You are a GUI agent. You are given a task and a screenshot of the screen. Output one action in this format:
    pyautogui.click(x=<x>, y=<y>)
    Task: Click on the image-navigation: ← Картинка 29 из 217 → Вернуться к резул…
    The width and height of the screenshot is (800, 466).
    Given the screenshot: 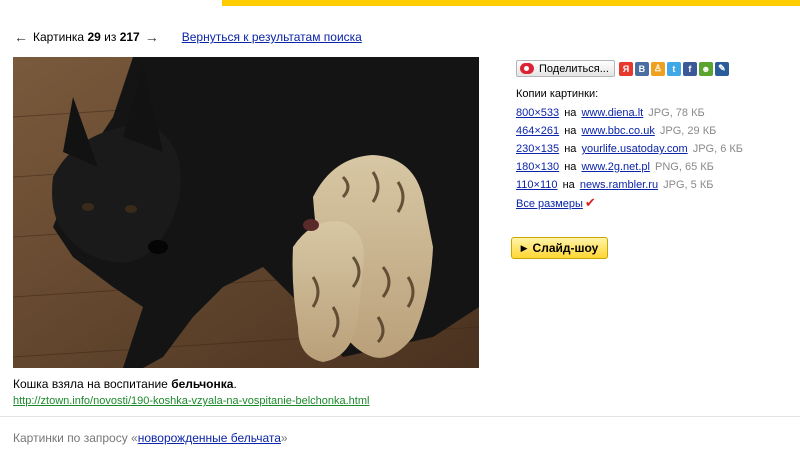 What is the action you would take?
    pyautogui.click(x=187, y=37)
    